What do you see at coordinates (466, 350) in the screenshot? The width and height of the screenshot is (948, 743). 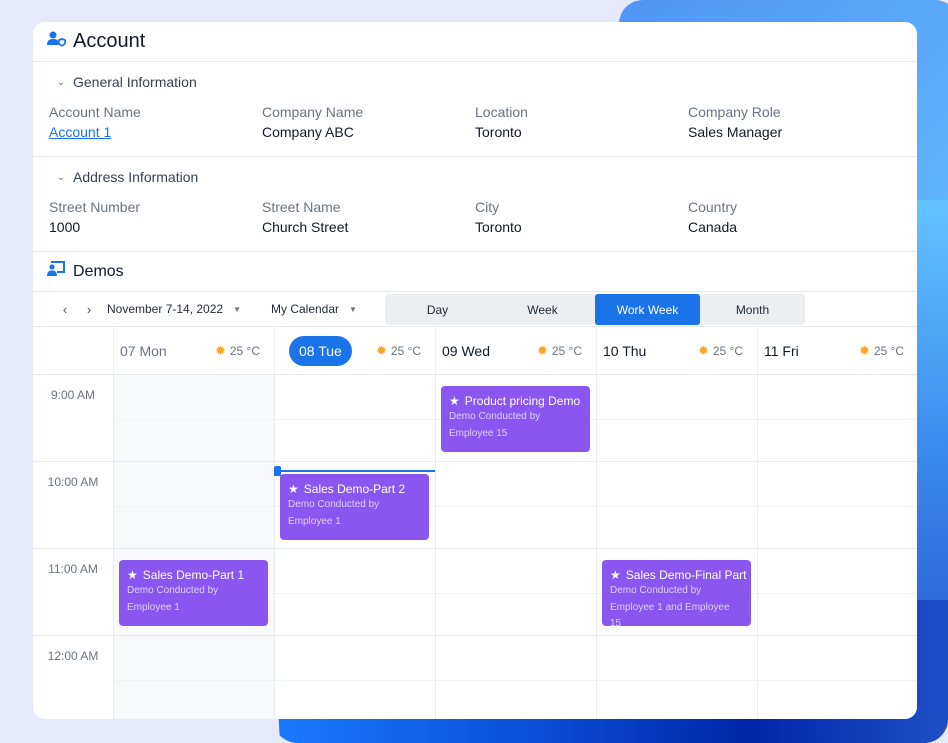 I see `day-label: 09 Wed` at bounding box center [466, 350].